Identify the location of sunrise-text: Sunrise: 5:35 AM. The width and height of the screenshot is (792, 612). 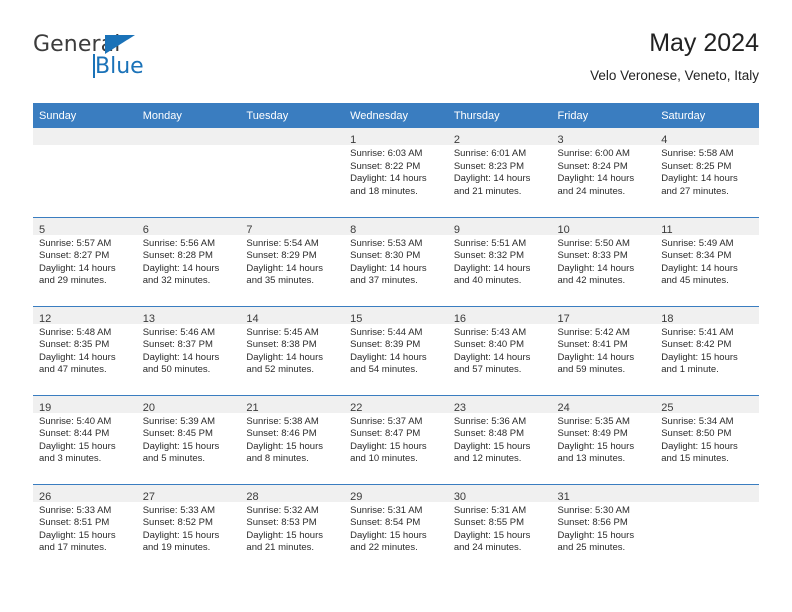
(593, 421).